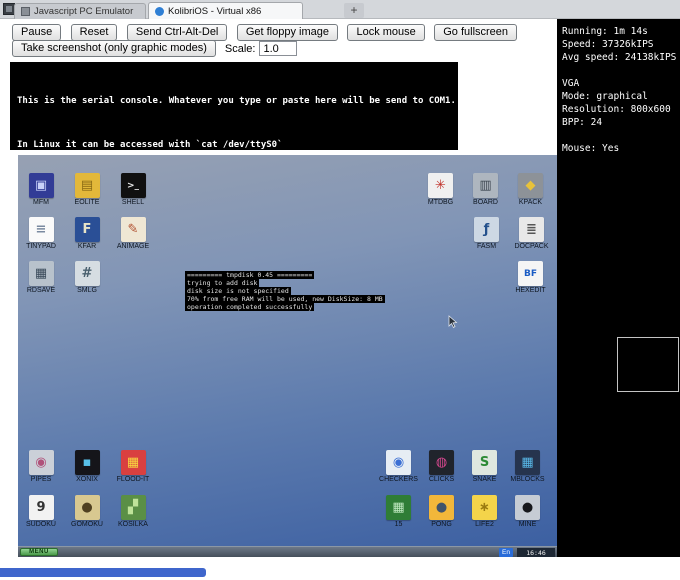 This screenshot has width=680, height=580. I want to click on stat-resolution: Resolution: 800x600, so click(616, 109).